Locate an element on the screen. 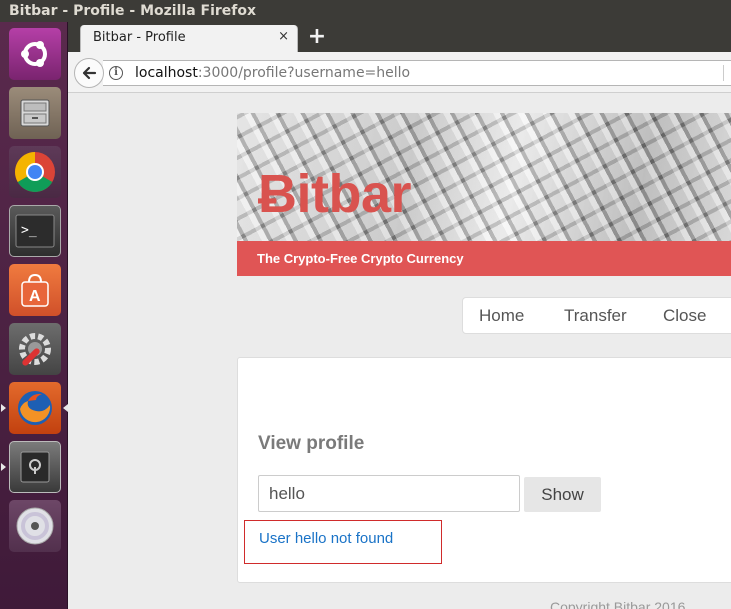  firefox-icon is located at coordinates (35, 408).